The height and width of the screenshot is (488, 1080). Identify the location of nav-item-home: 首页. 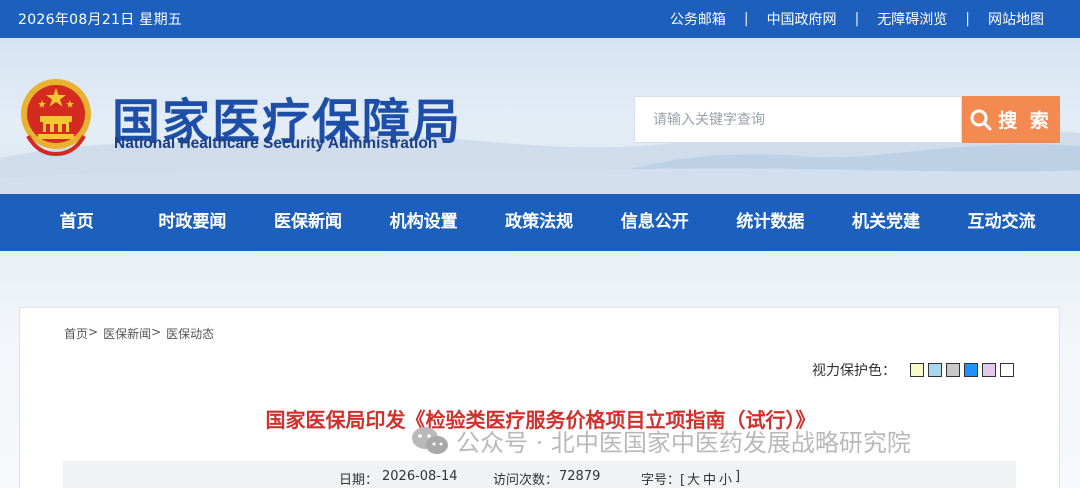
(77, 222).